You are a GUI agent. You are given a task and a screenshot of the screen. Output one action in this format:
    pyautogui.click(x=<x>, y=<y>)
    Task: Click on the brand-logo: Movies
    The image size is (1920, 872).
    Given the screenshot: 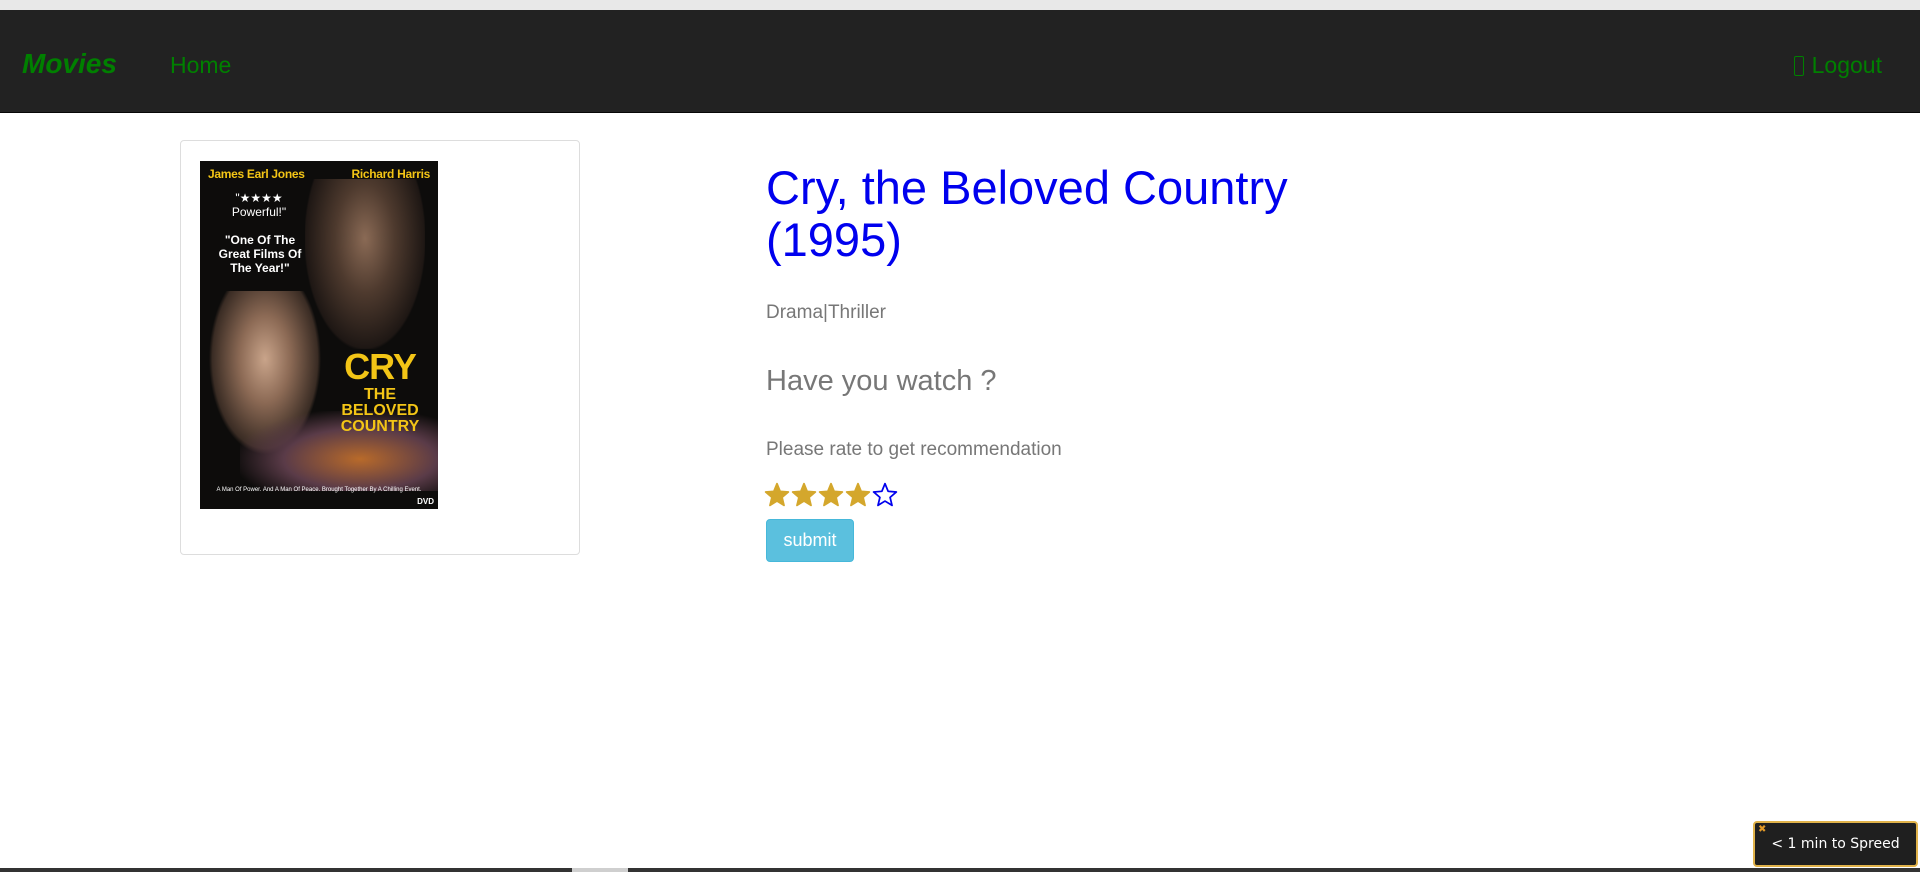 What is the action you would take?
    pyautogui.click(x=69, y=64)
    